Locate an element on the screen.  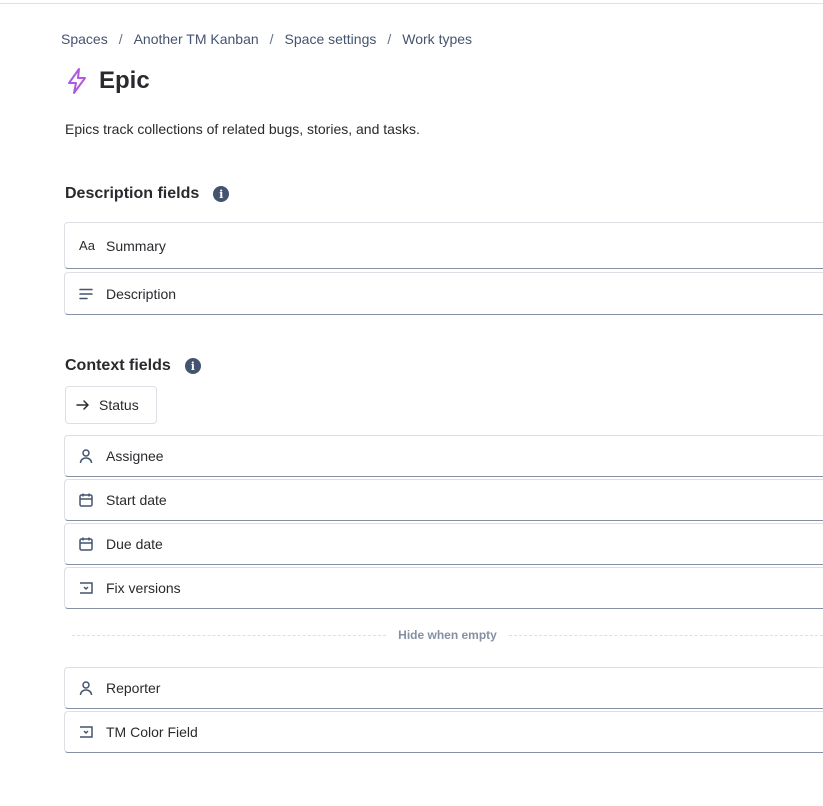
field-due-date: Due date is located at coordinates (443, 544).